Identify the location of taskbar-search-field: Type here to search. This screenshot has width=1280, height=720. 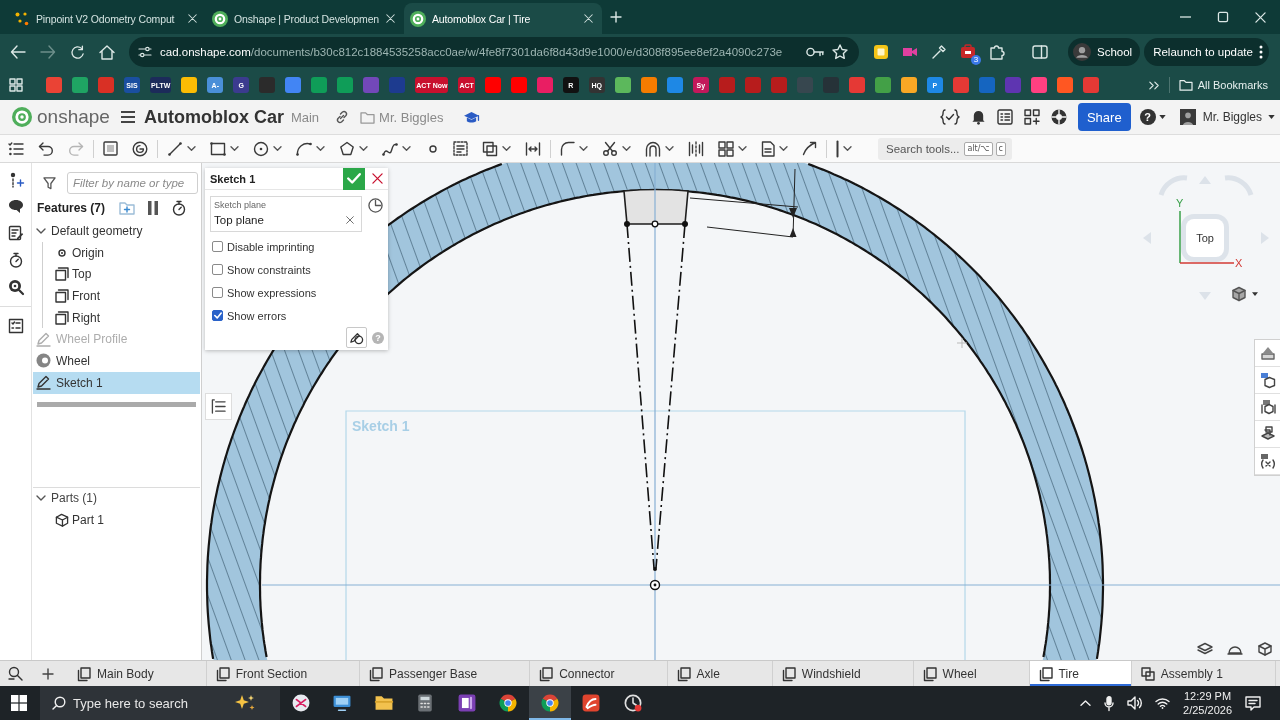
(160, 703).